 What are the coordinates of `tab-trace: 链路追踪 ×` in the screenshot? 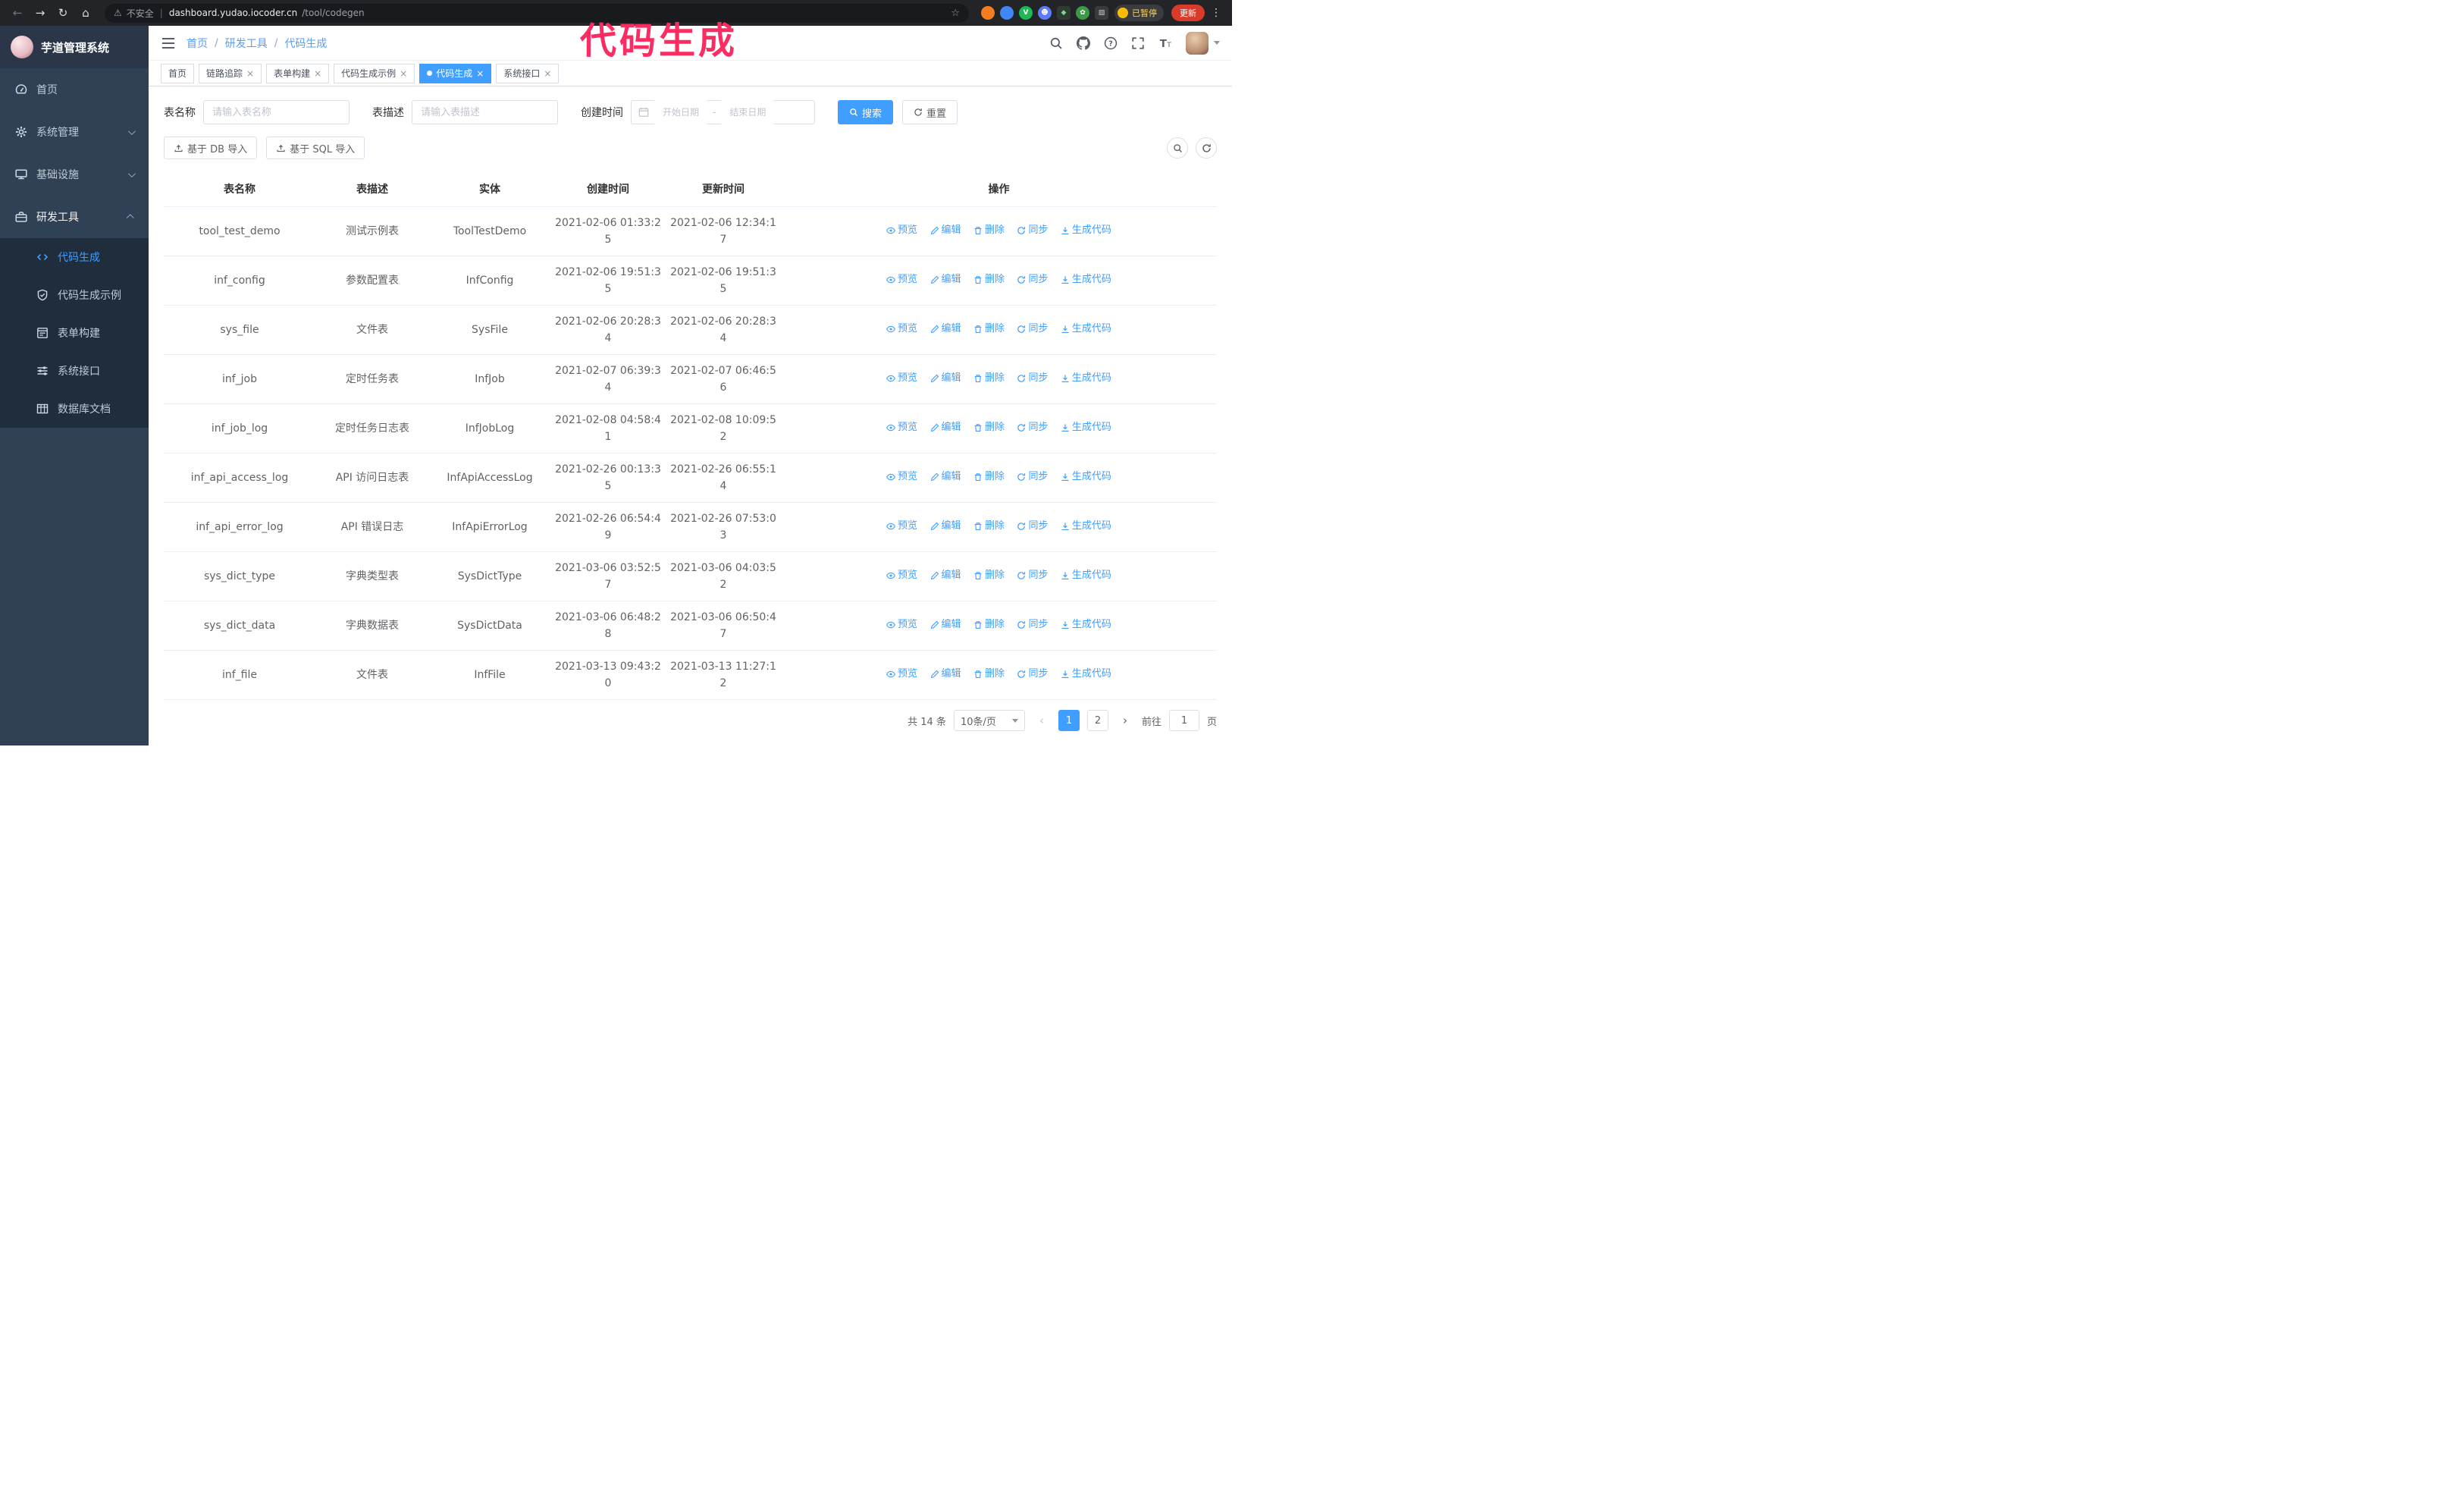 It's located at (231, 73).